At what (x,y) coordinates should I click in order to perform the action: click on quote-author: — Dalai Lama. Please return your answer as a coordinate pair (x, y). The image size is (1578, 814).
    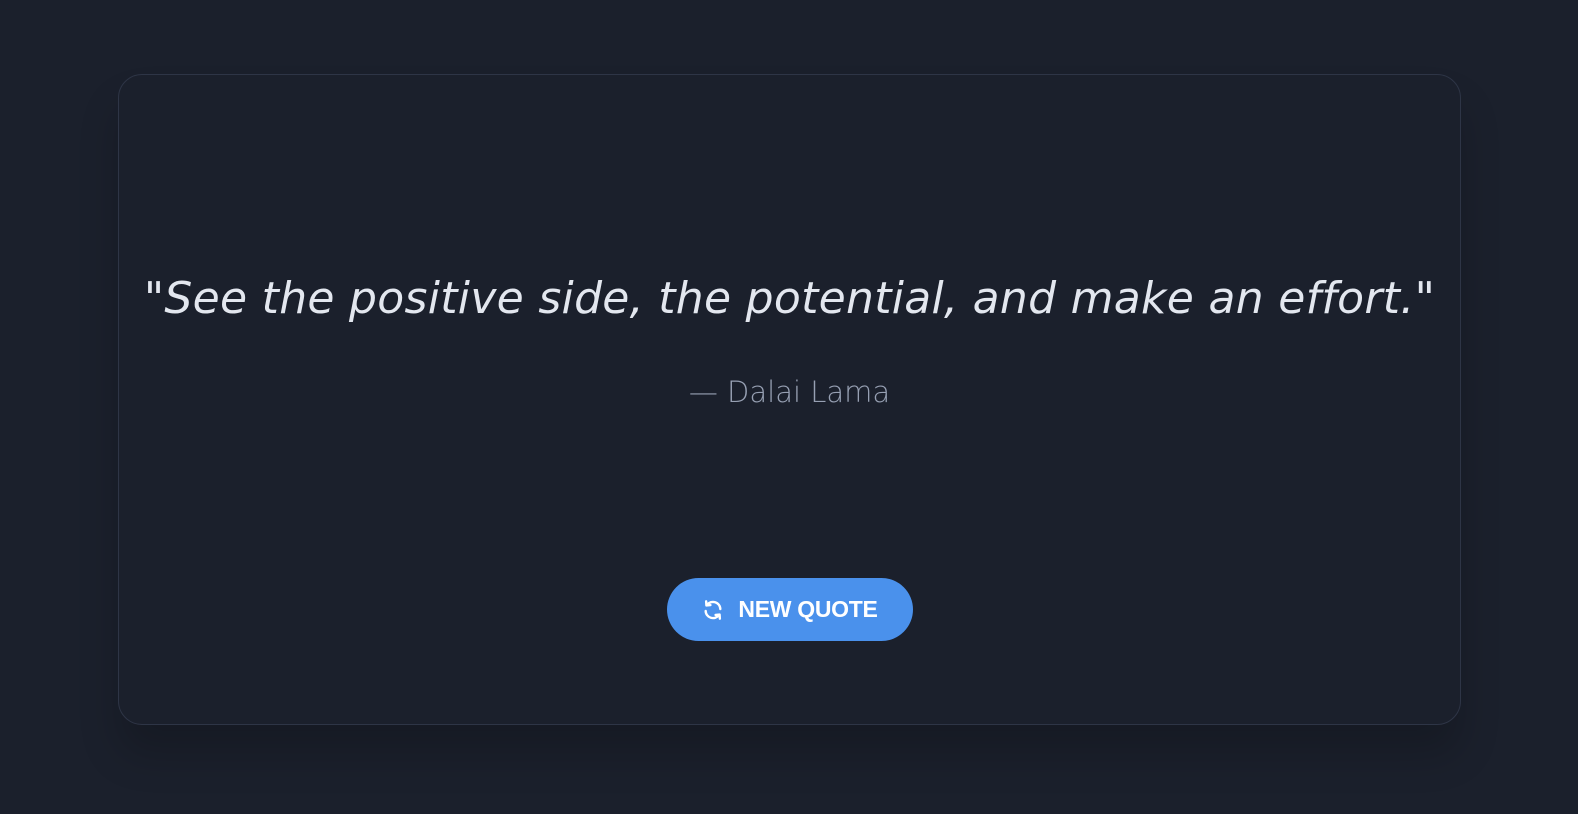
    Looking at the image, I should click on (789, 392).